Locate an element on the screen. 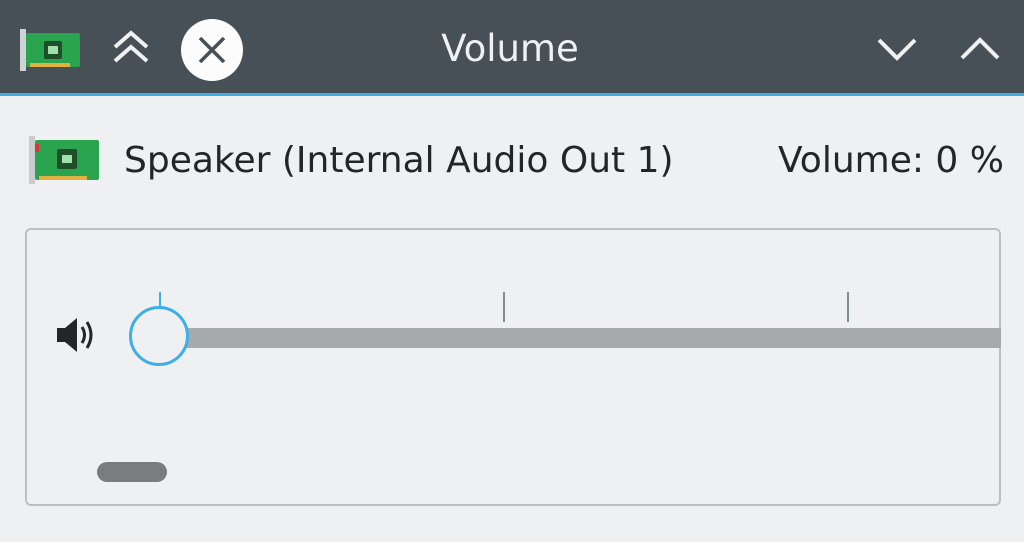 The width and height of the screenshot is (1024, 542). slider-handle is located at coordinates (159, 336).